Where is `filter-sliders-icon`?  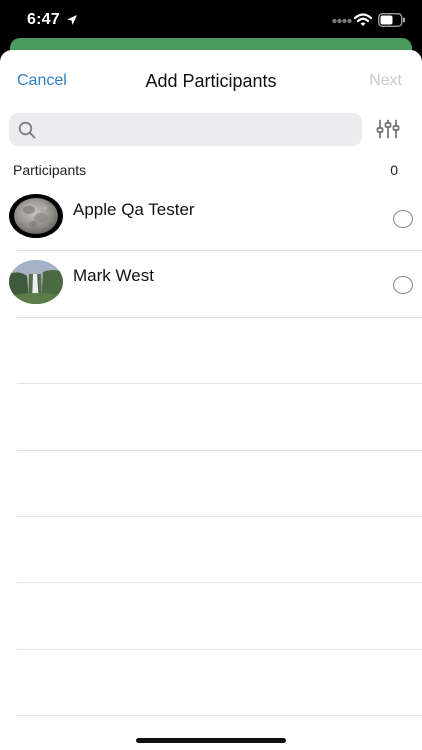
filter-sliders-icon is located at coordinates (388, 129).